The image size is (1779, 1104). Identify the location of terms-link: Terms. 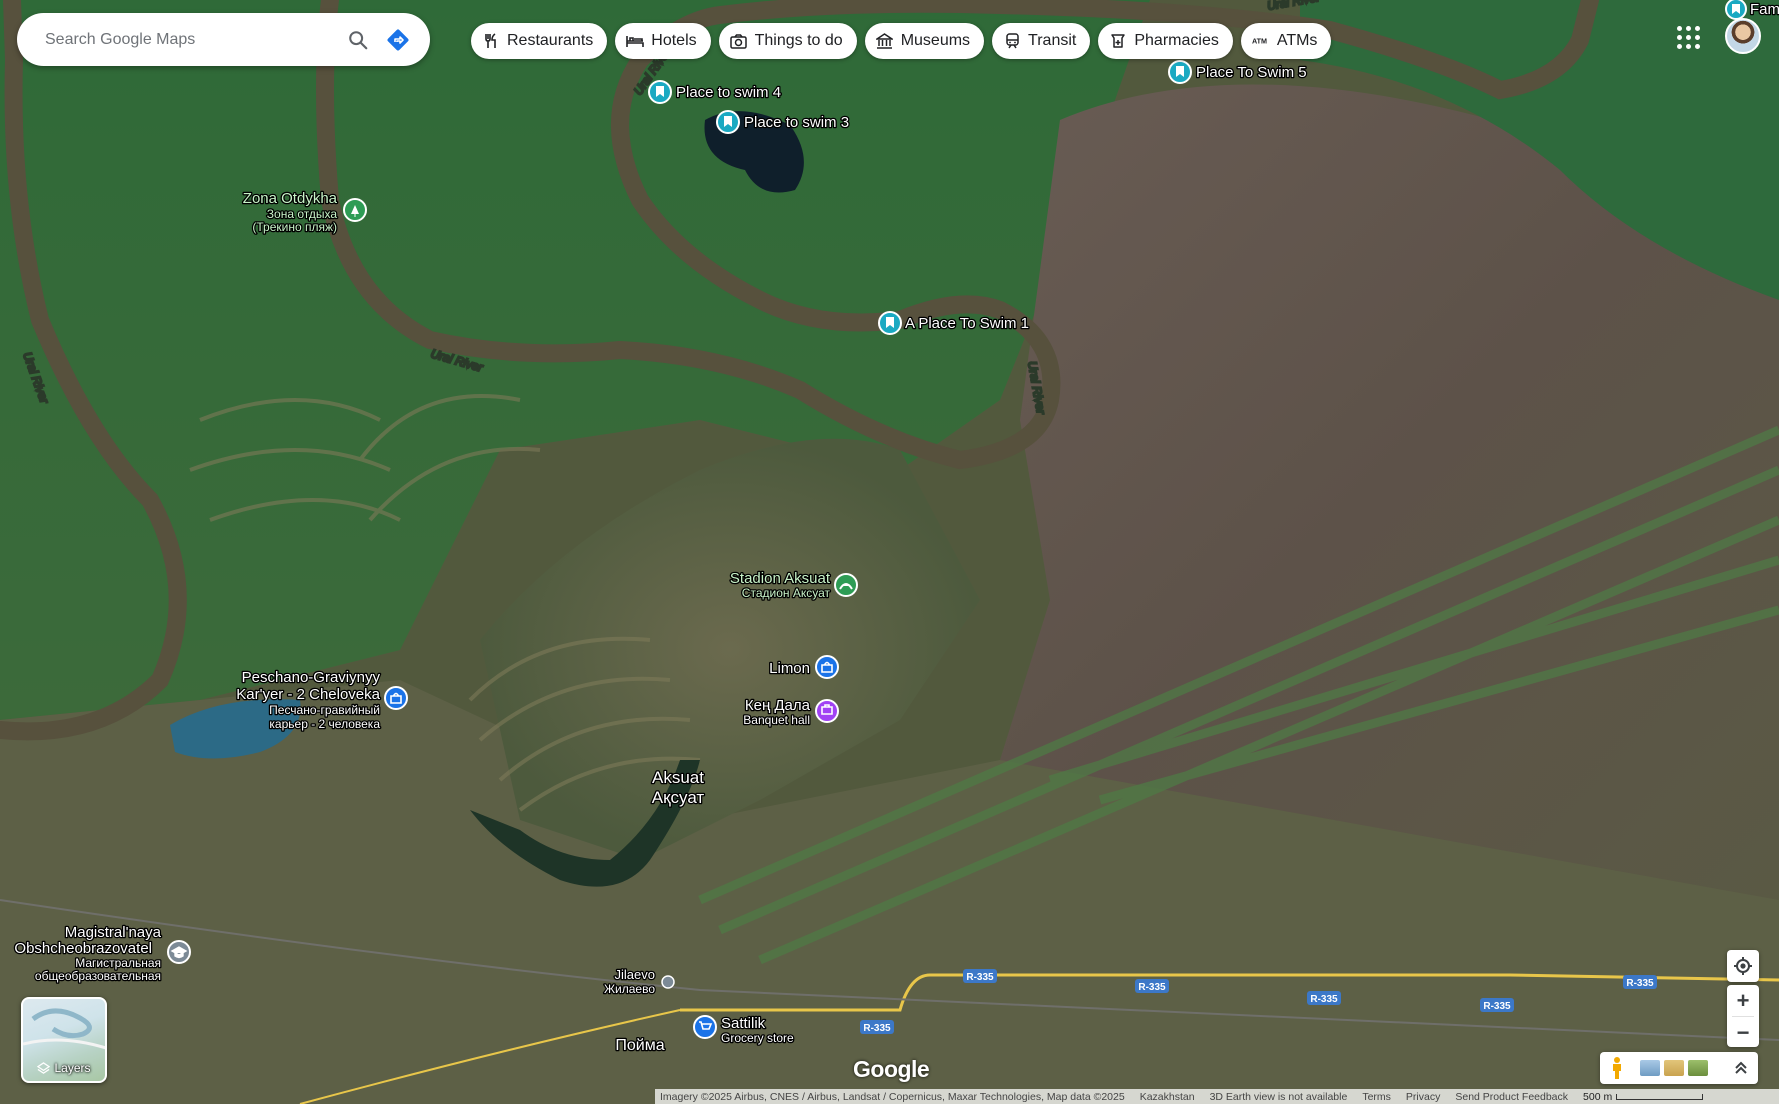
(1376, 1097).